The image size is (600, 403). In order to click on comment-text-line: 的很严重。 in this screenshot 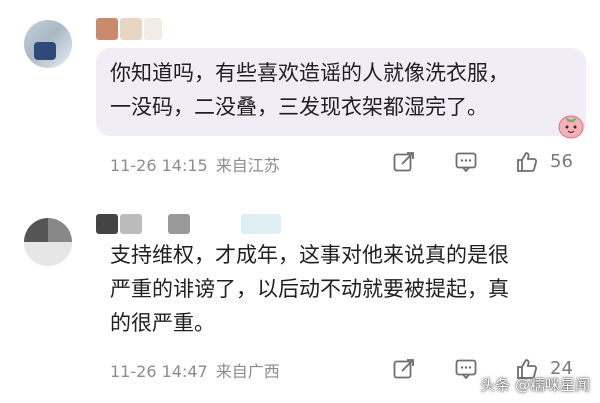, I will do `click(162, 323)`.